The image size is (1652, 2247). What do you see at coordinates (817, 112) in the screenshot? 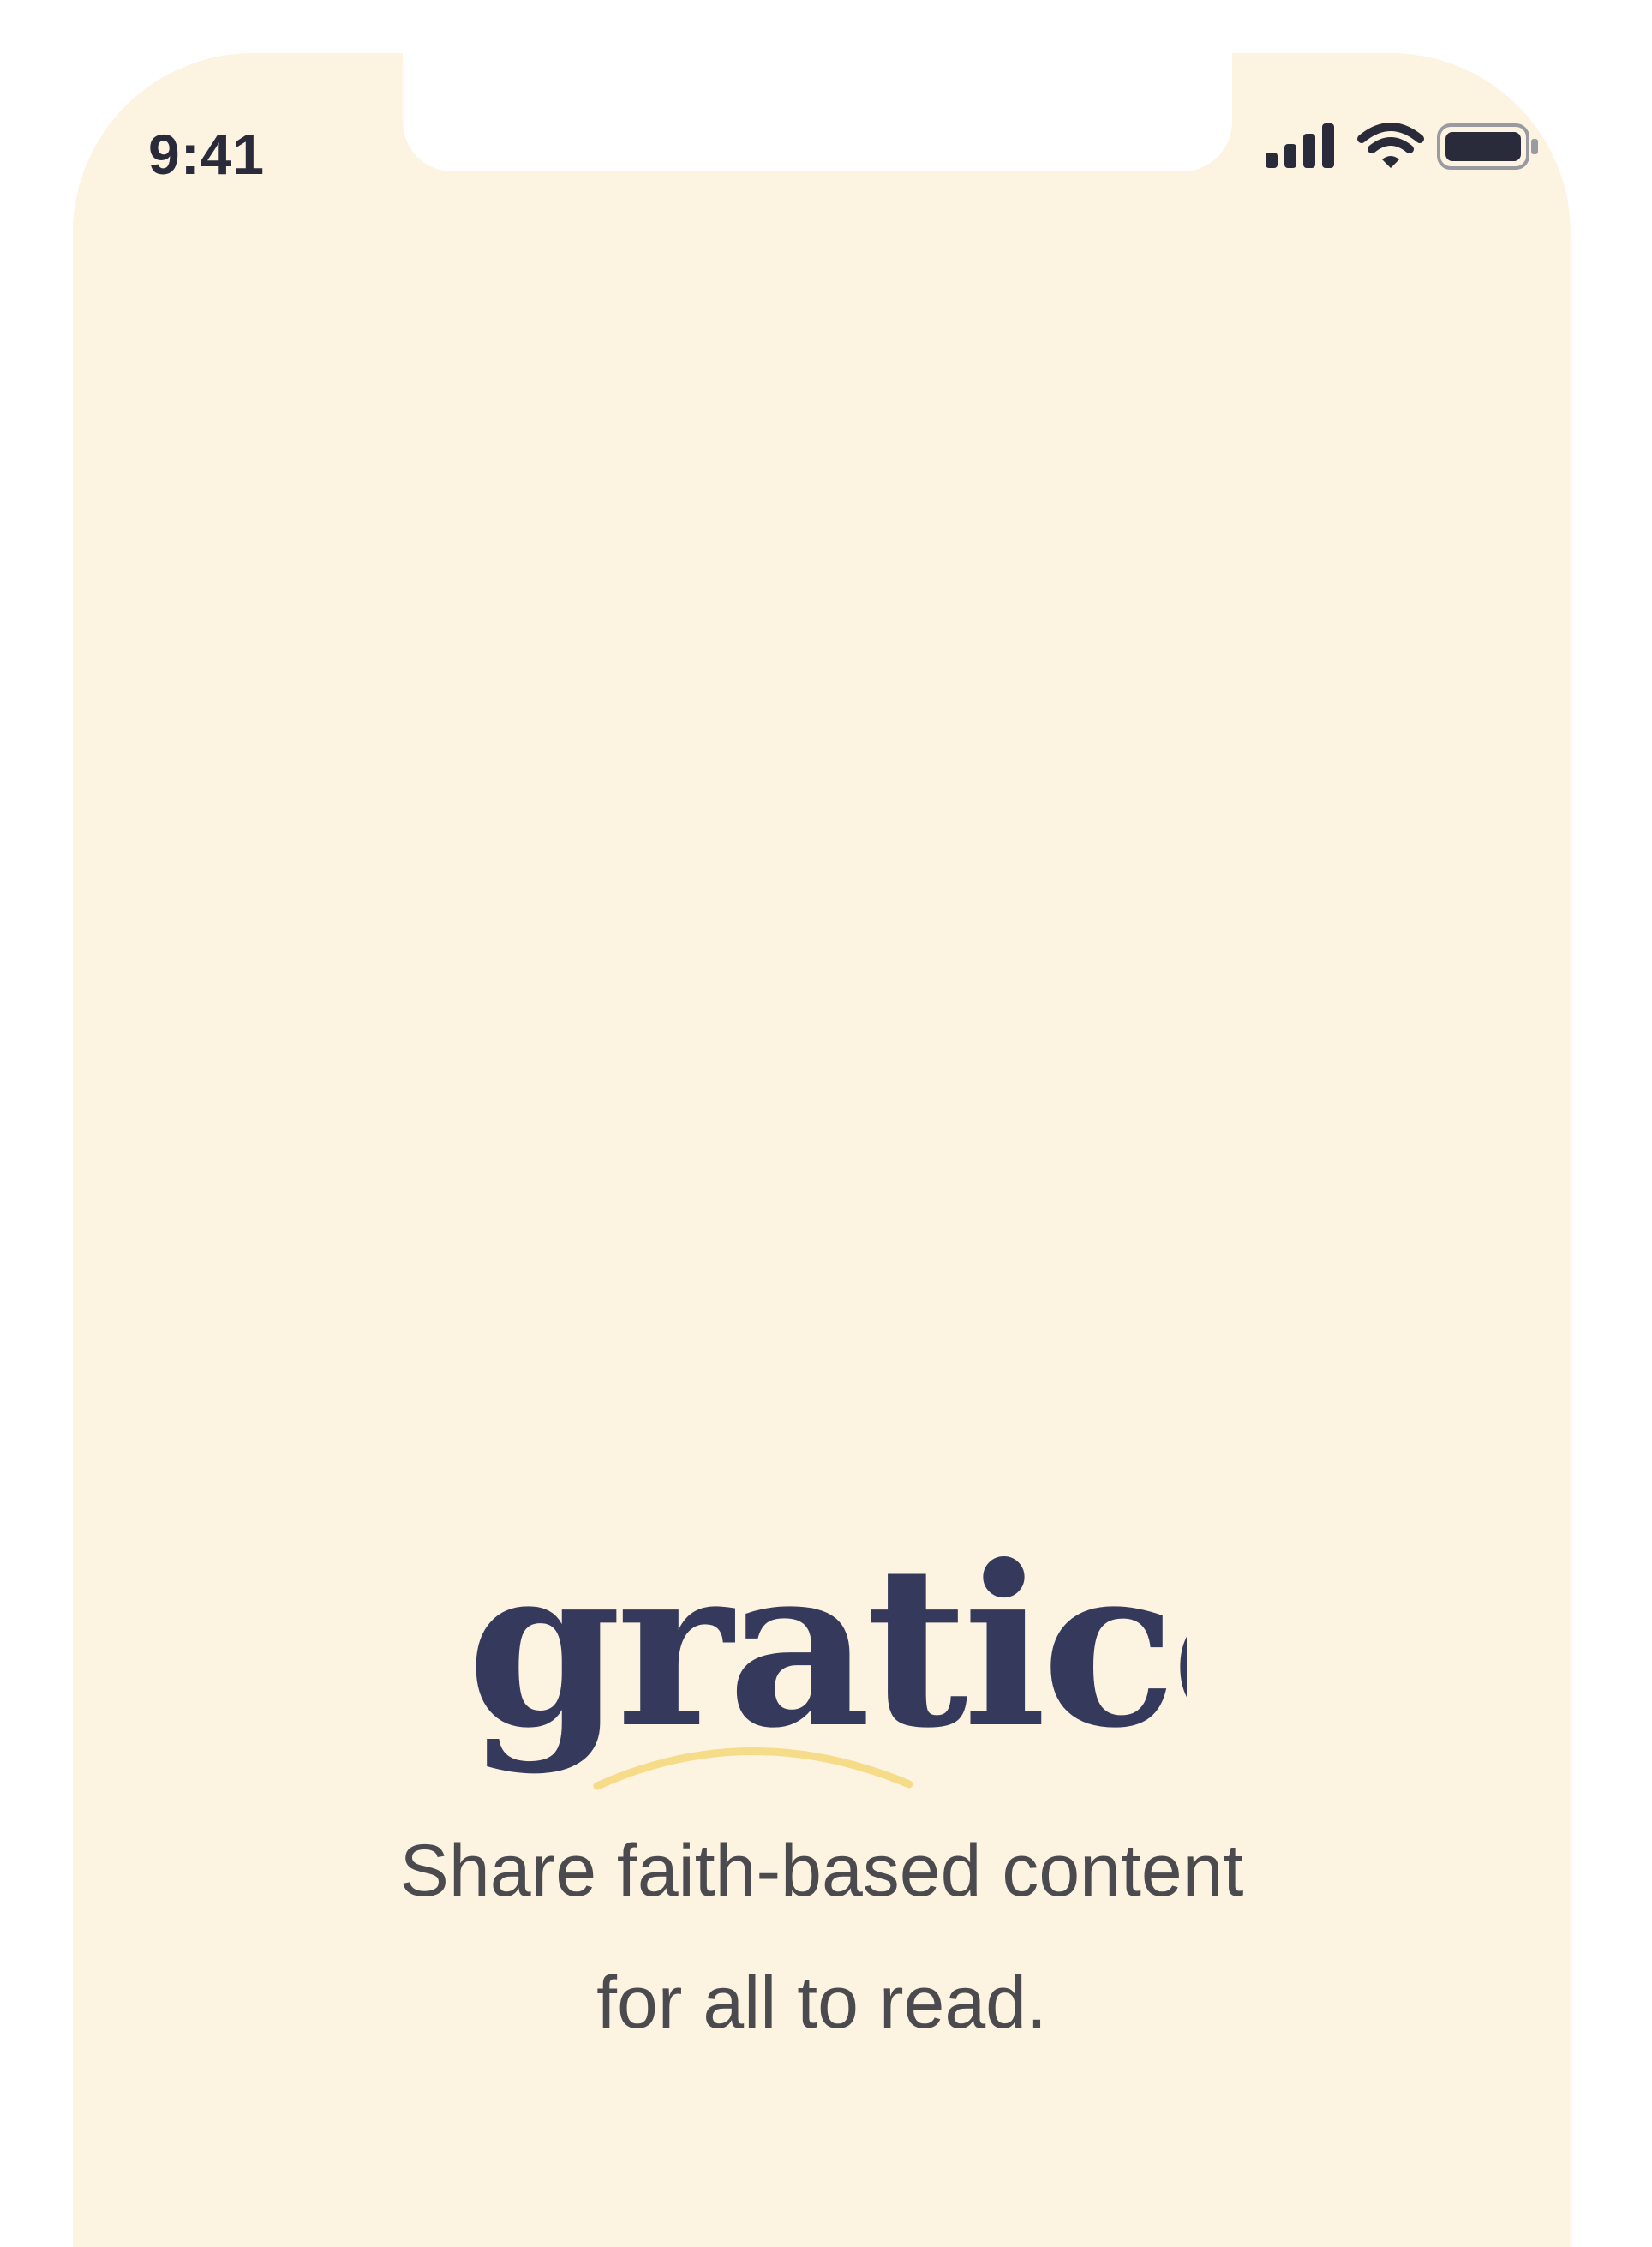
I see `device-notch` at bounding box center [817, 112].